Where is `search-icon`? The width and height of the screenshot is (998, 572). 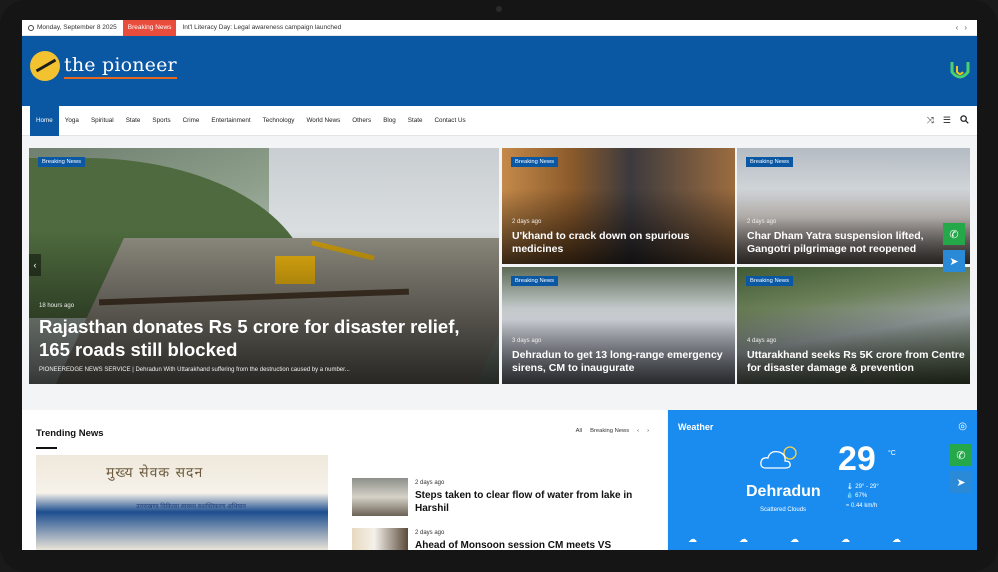
search-icon is located at coordinates (964, 119).